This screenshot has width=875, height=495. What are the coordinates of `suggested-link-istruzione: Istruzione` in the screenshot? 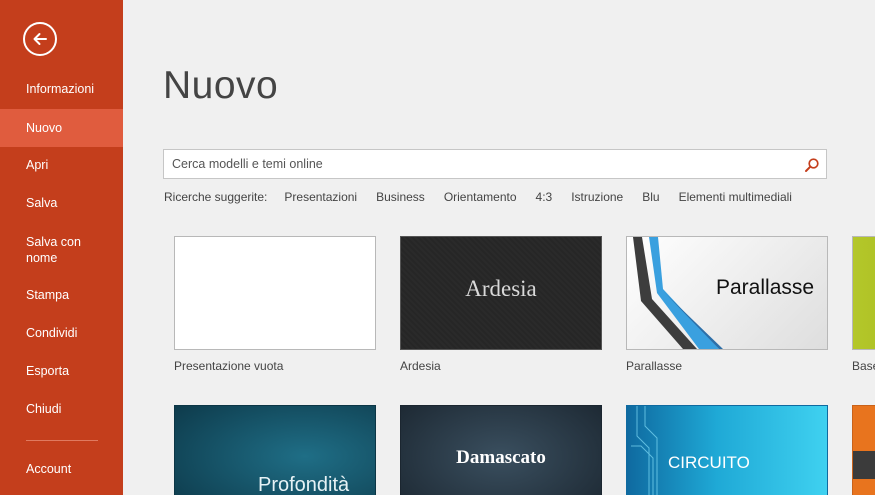 It's located at (597, 197).